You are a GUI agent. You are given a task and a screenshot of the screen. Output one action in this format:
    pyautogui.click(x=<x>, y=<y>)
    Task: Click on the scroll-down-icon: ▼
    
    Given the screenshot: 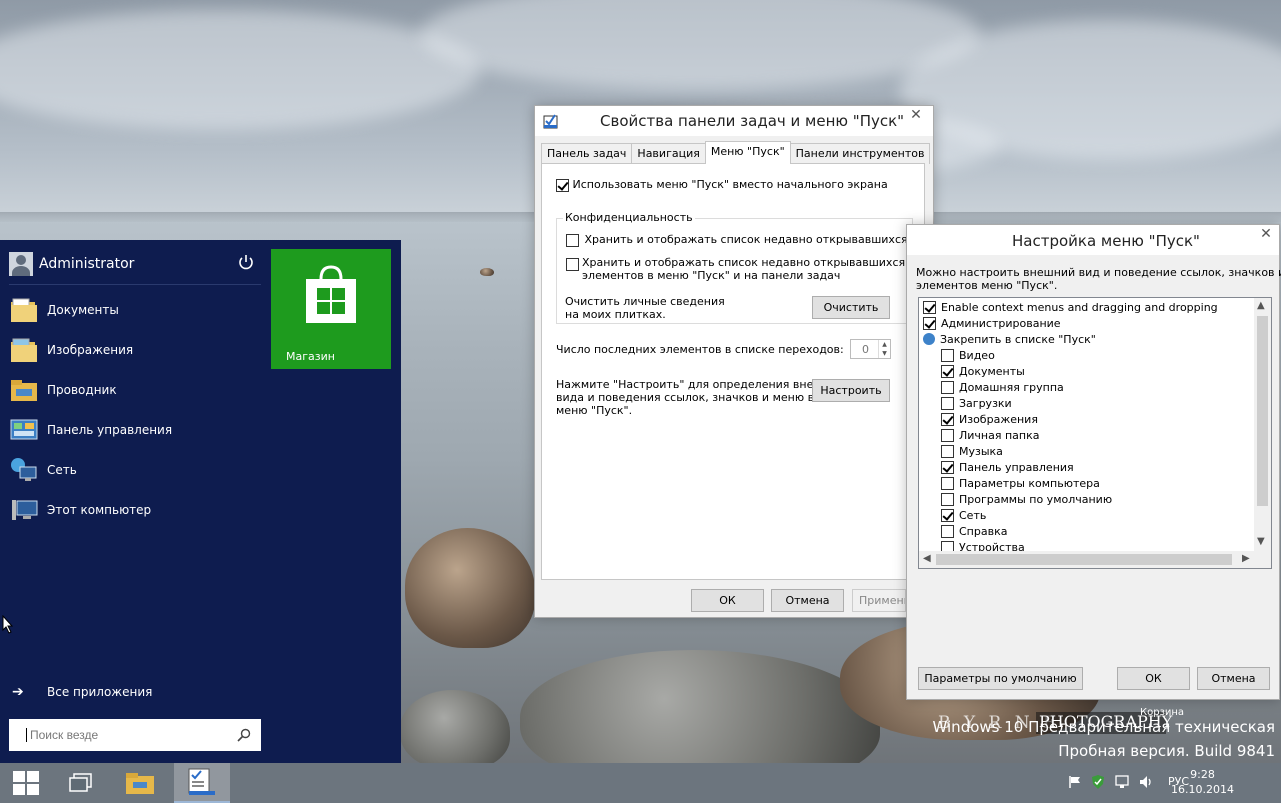 What is the action you would take?
    pyautogui.click(x=1261, y=541)
    